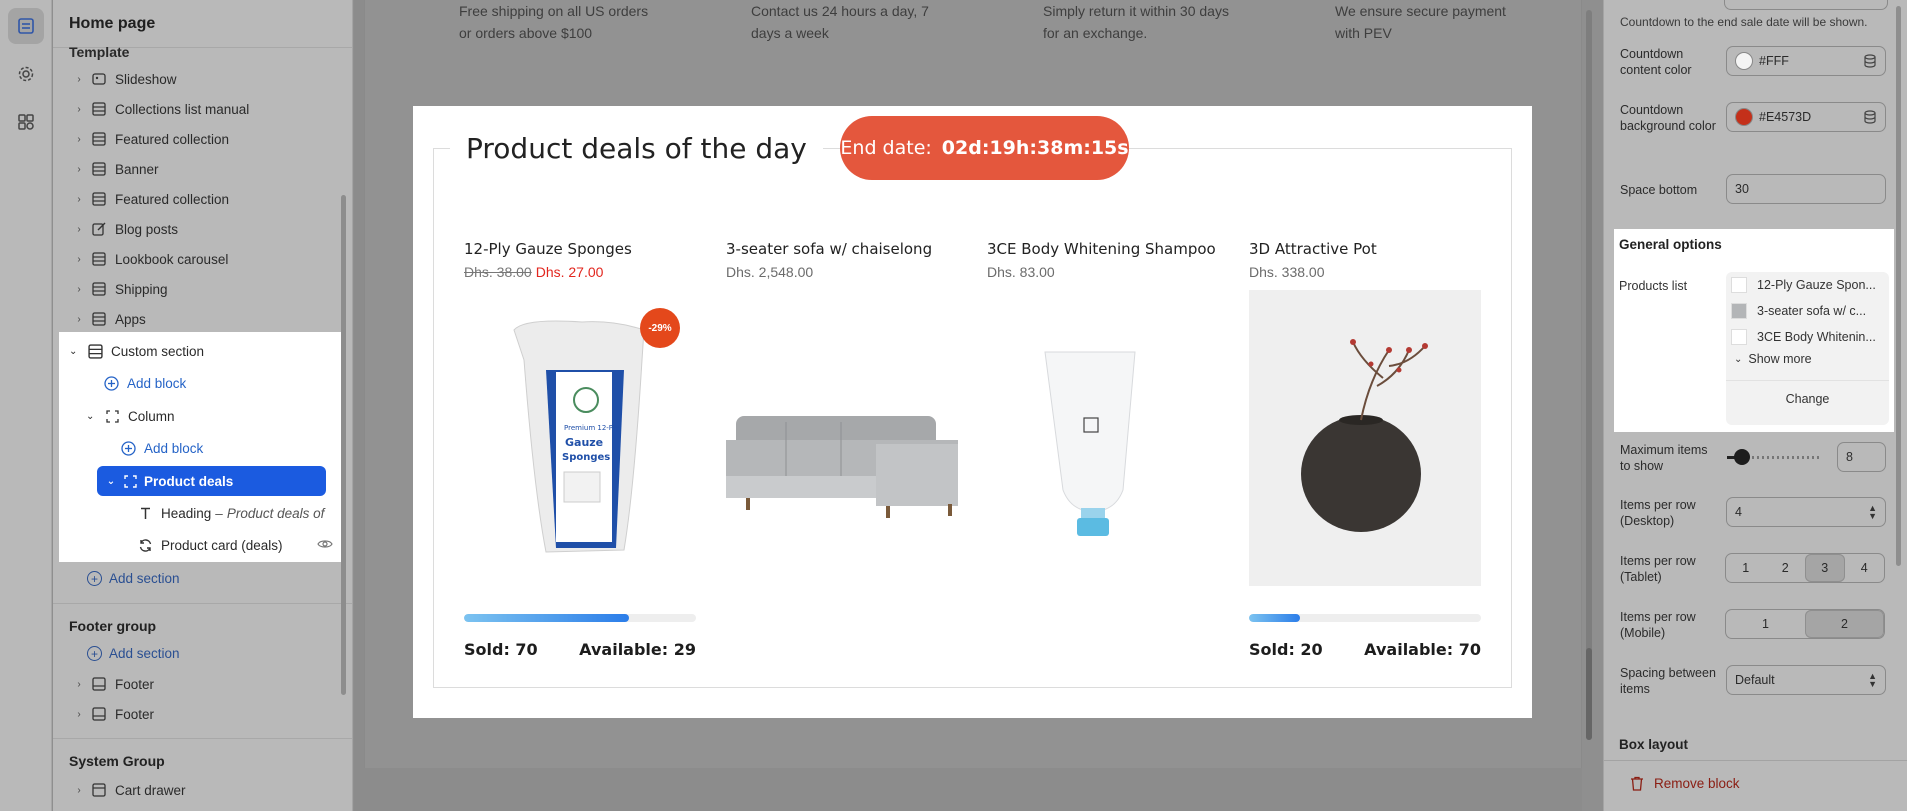  What do you see at coordinates (130, 319) in the screenshot?
I see `section-label: Apps` at bounding box center [130, 319].